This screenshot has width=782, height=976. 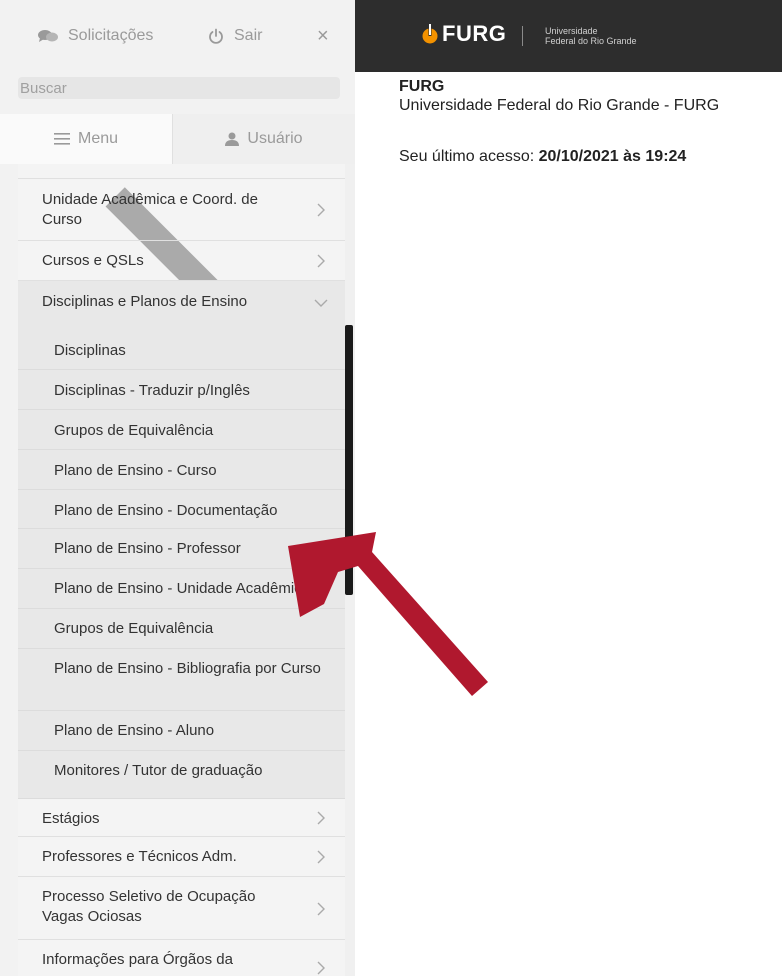 I want to click on furg-logo: FURG, so click(x=464, y=34).